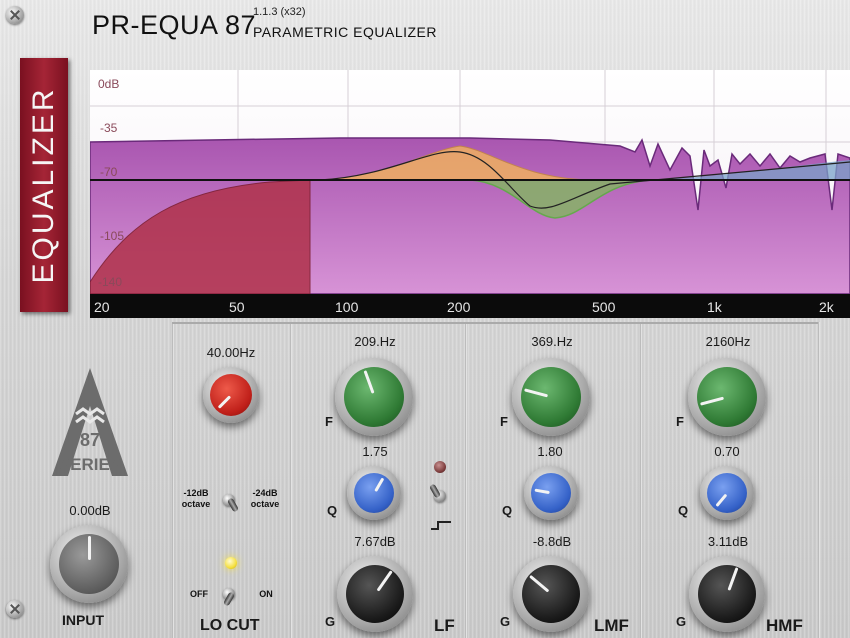  I want to click on lmf-freq-knob, so click(551, 397).